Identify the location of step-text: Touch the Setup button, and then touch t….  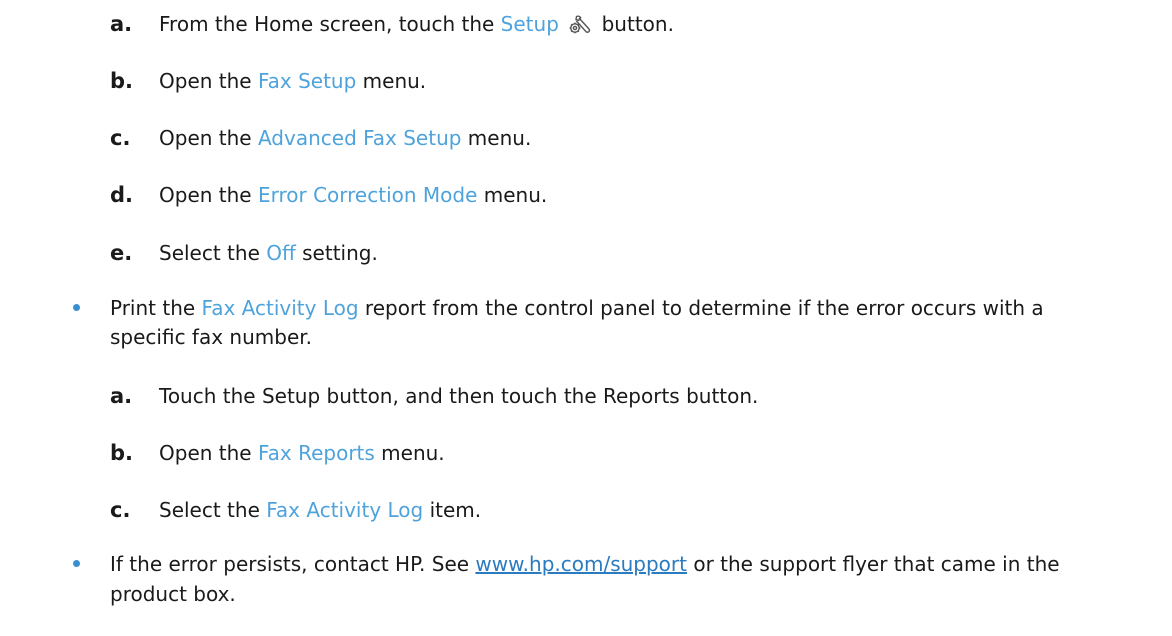
(459, 396).